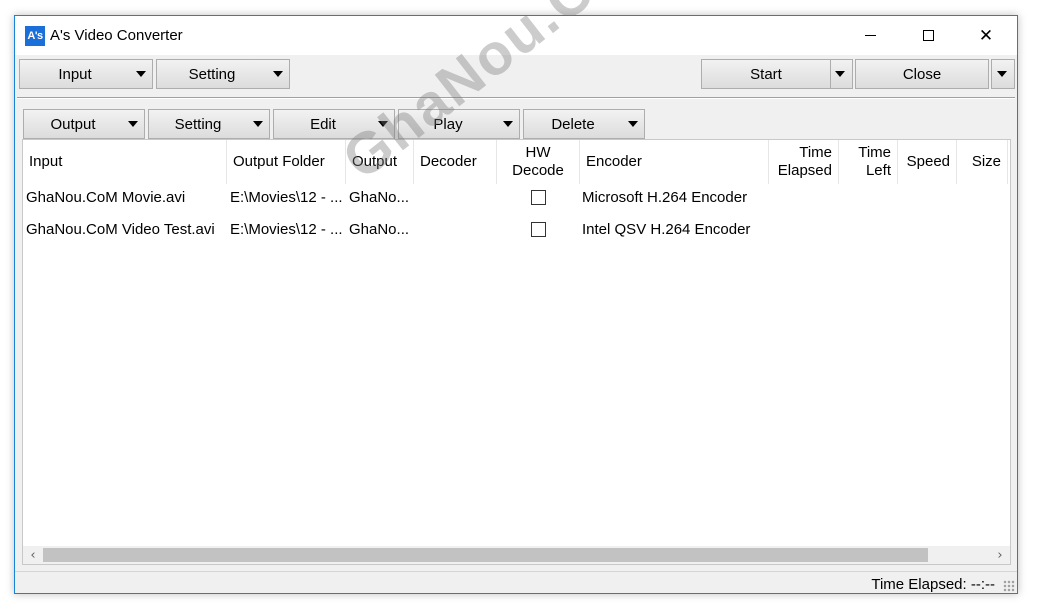 The width and height of the screenshot is (1042, 611). I want to click on input-menu-button: Input, so click(86, 74).